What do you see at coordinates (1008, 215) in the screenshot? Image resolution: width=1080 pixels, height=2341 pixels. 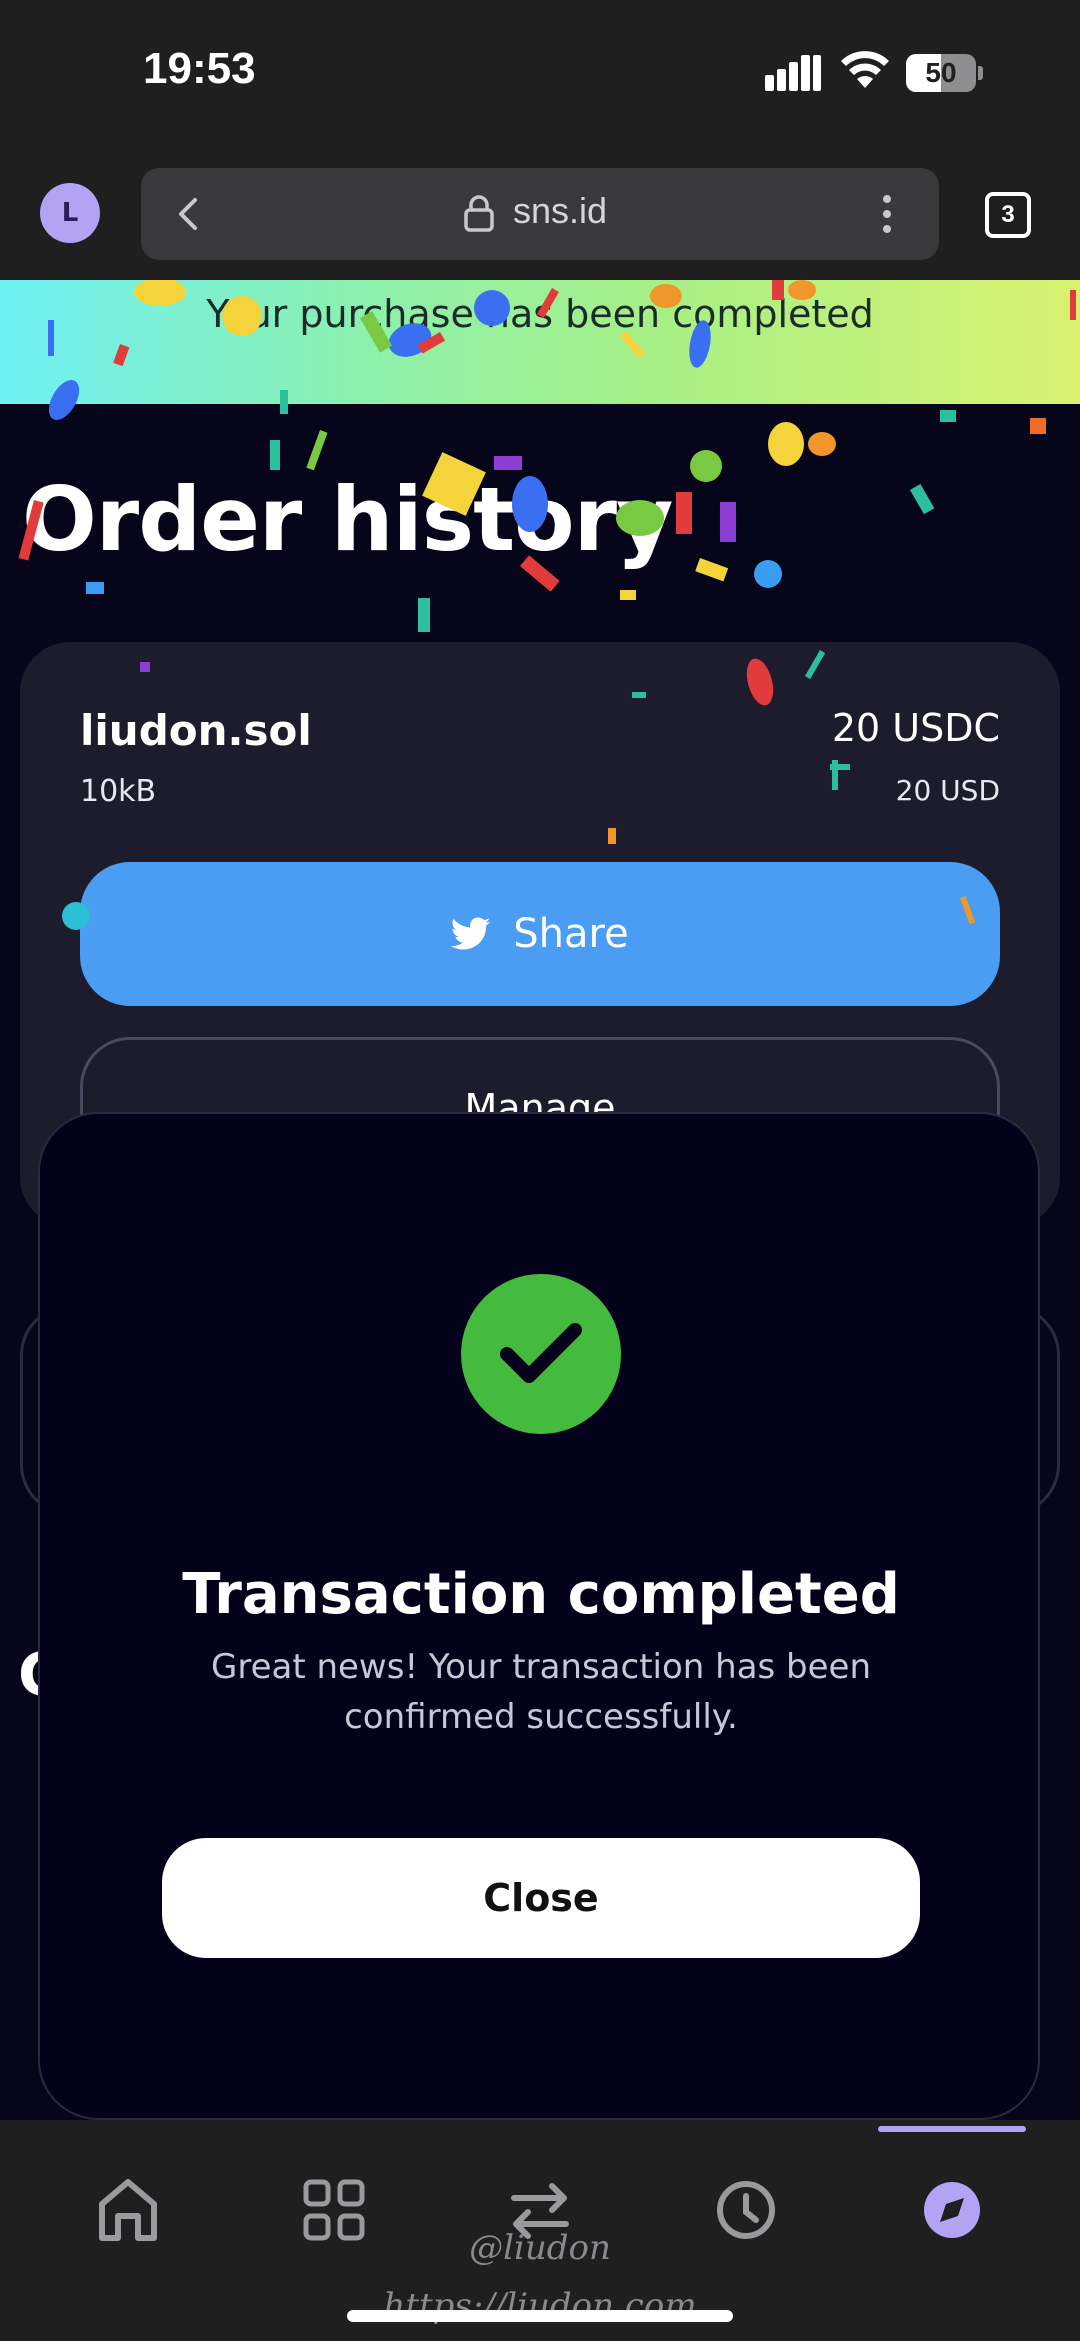 I see `tabs-count-button: 3` at bounding box center [1008, 215].